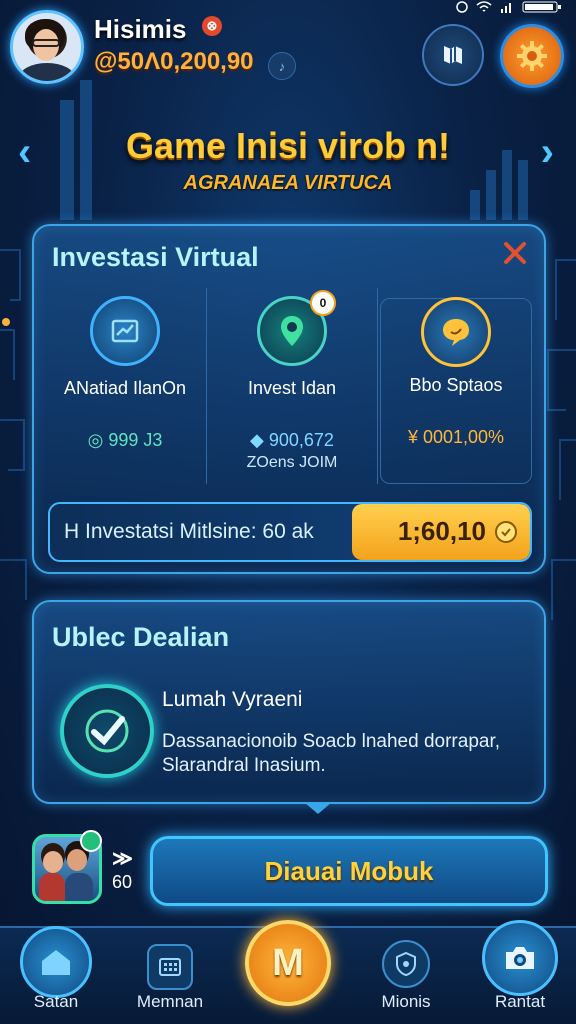  Describe the element at coordinates (287, 49) in the screenshot. I see `header: Hisimis ⊗ @50Λ0,200,90 ♪` at that location.